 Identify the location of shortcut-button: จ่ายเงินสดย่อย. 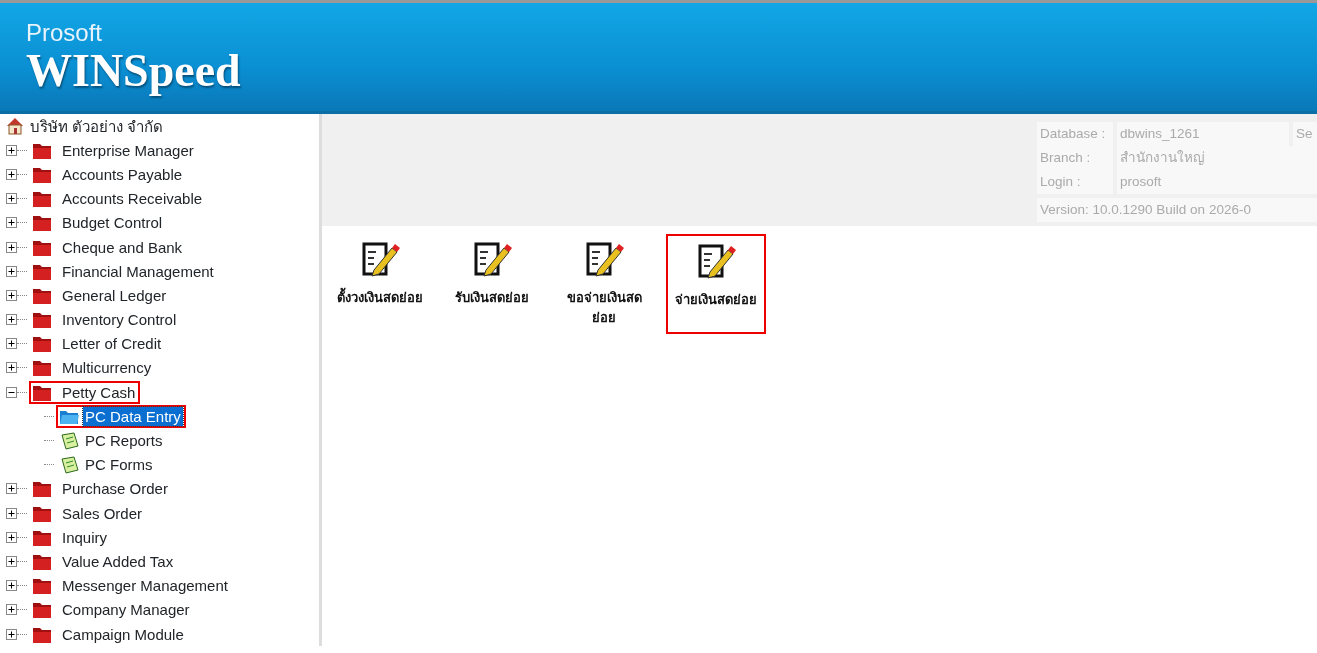
(716, 284).